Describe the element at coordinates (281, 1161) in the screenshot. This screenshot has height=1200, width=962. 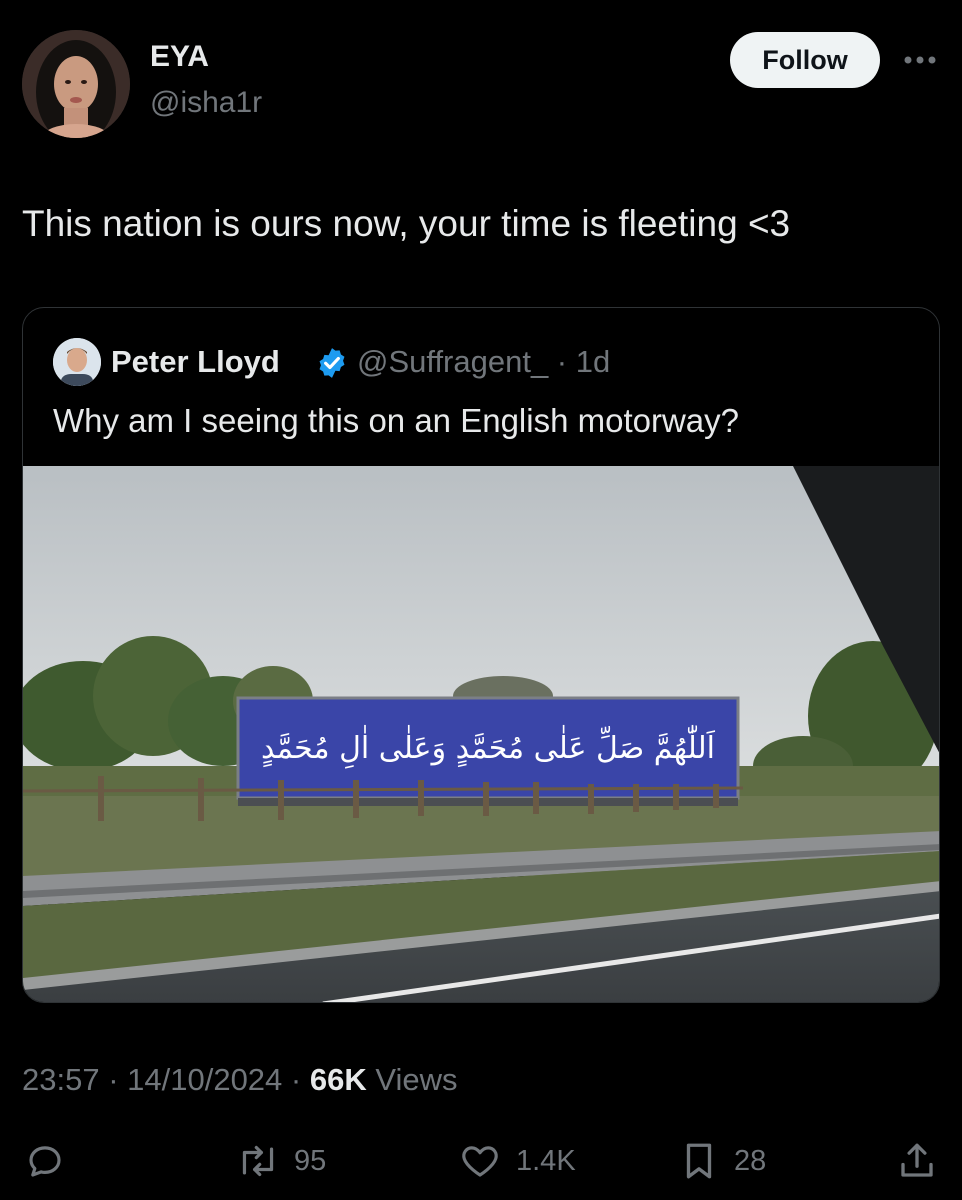
I see `retweet-button: 95` at that location.